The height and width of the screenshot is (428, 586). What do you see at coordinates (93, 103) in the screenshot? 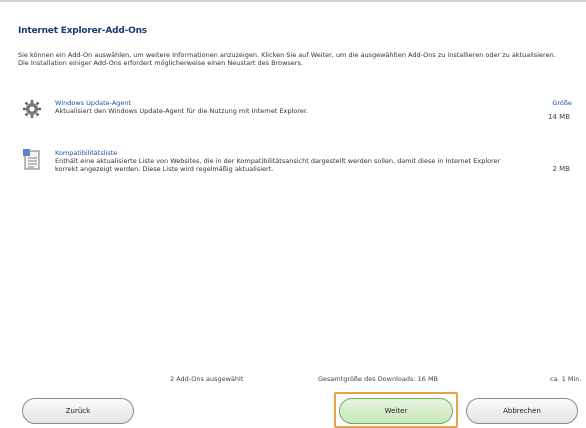
I see `addon-name: Windows Update-Agent` at bounding box center [93, 103].